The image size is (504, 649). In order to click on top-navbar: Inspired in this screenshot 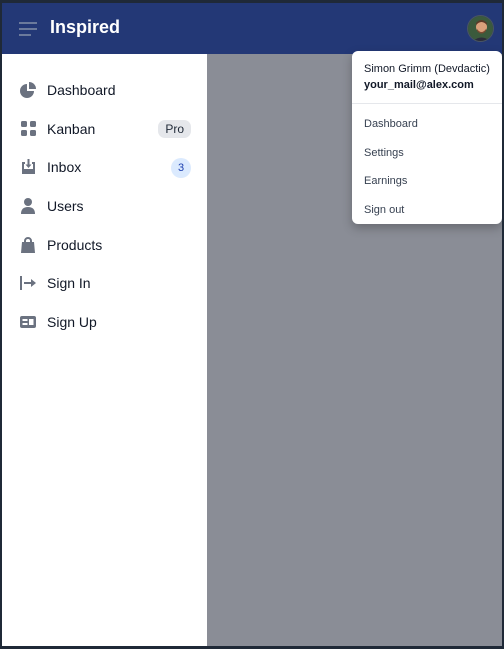, I will do `click(252, 28)`.